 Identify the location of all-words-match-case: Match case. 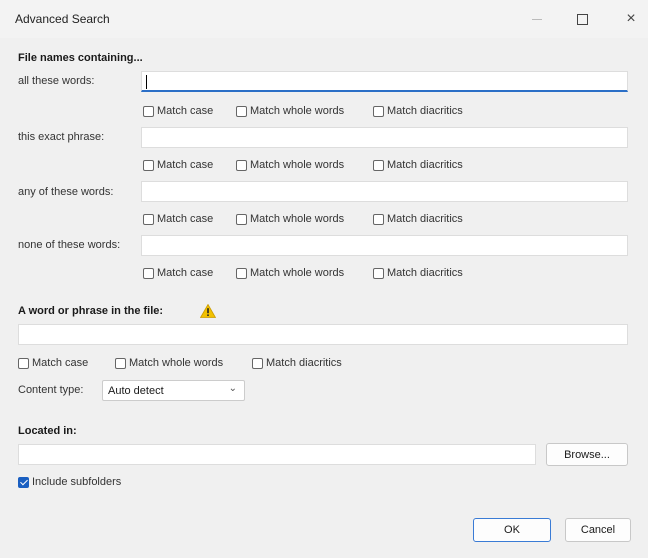
(178, 111).